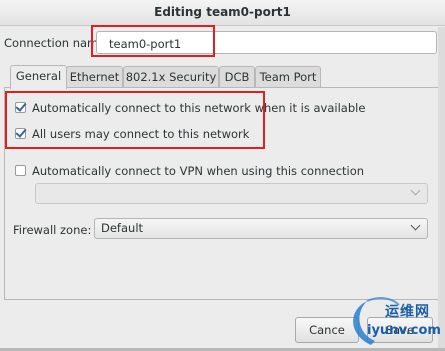 The height and width of the screenshot is (351, 445). What do you see at coordinates (20, 170) in the screenshot?
I see `auto-vpn-checkbox` at bounding box center [20, 170].